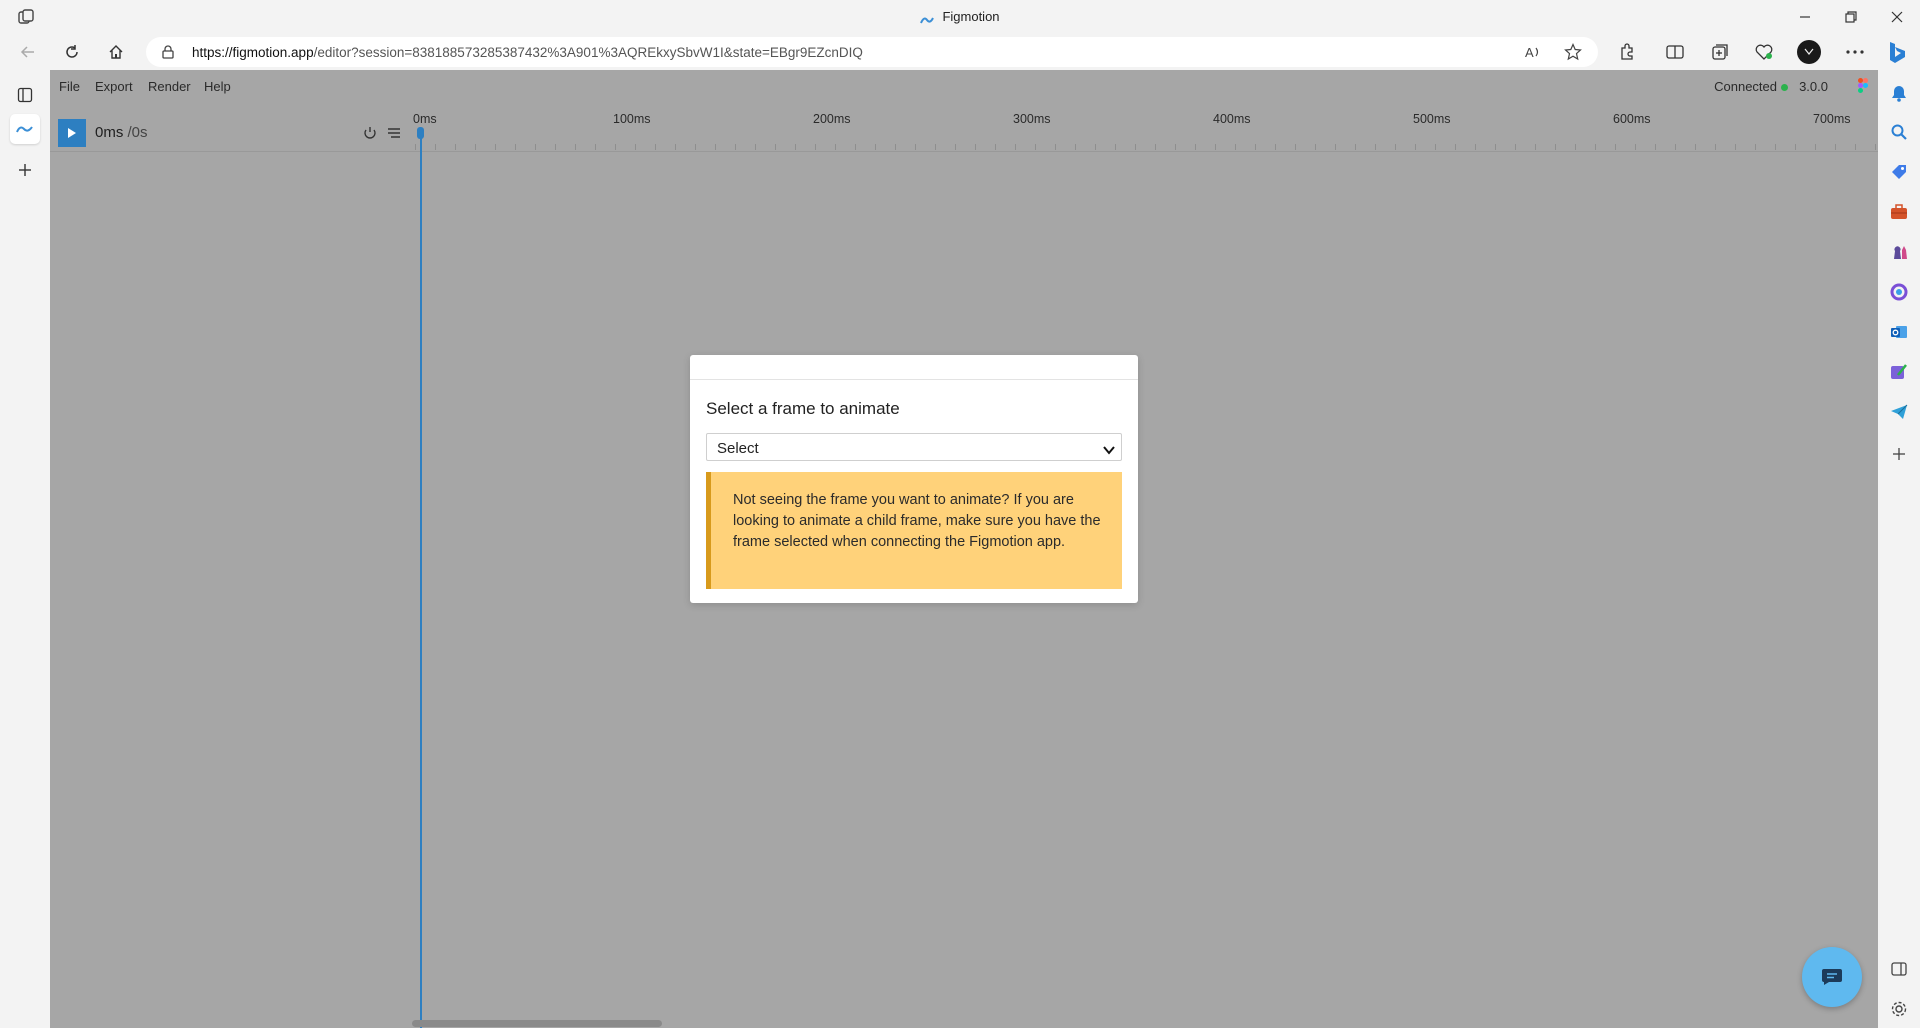  I want to click on play-button, so click(72, 133).